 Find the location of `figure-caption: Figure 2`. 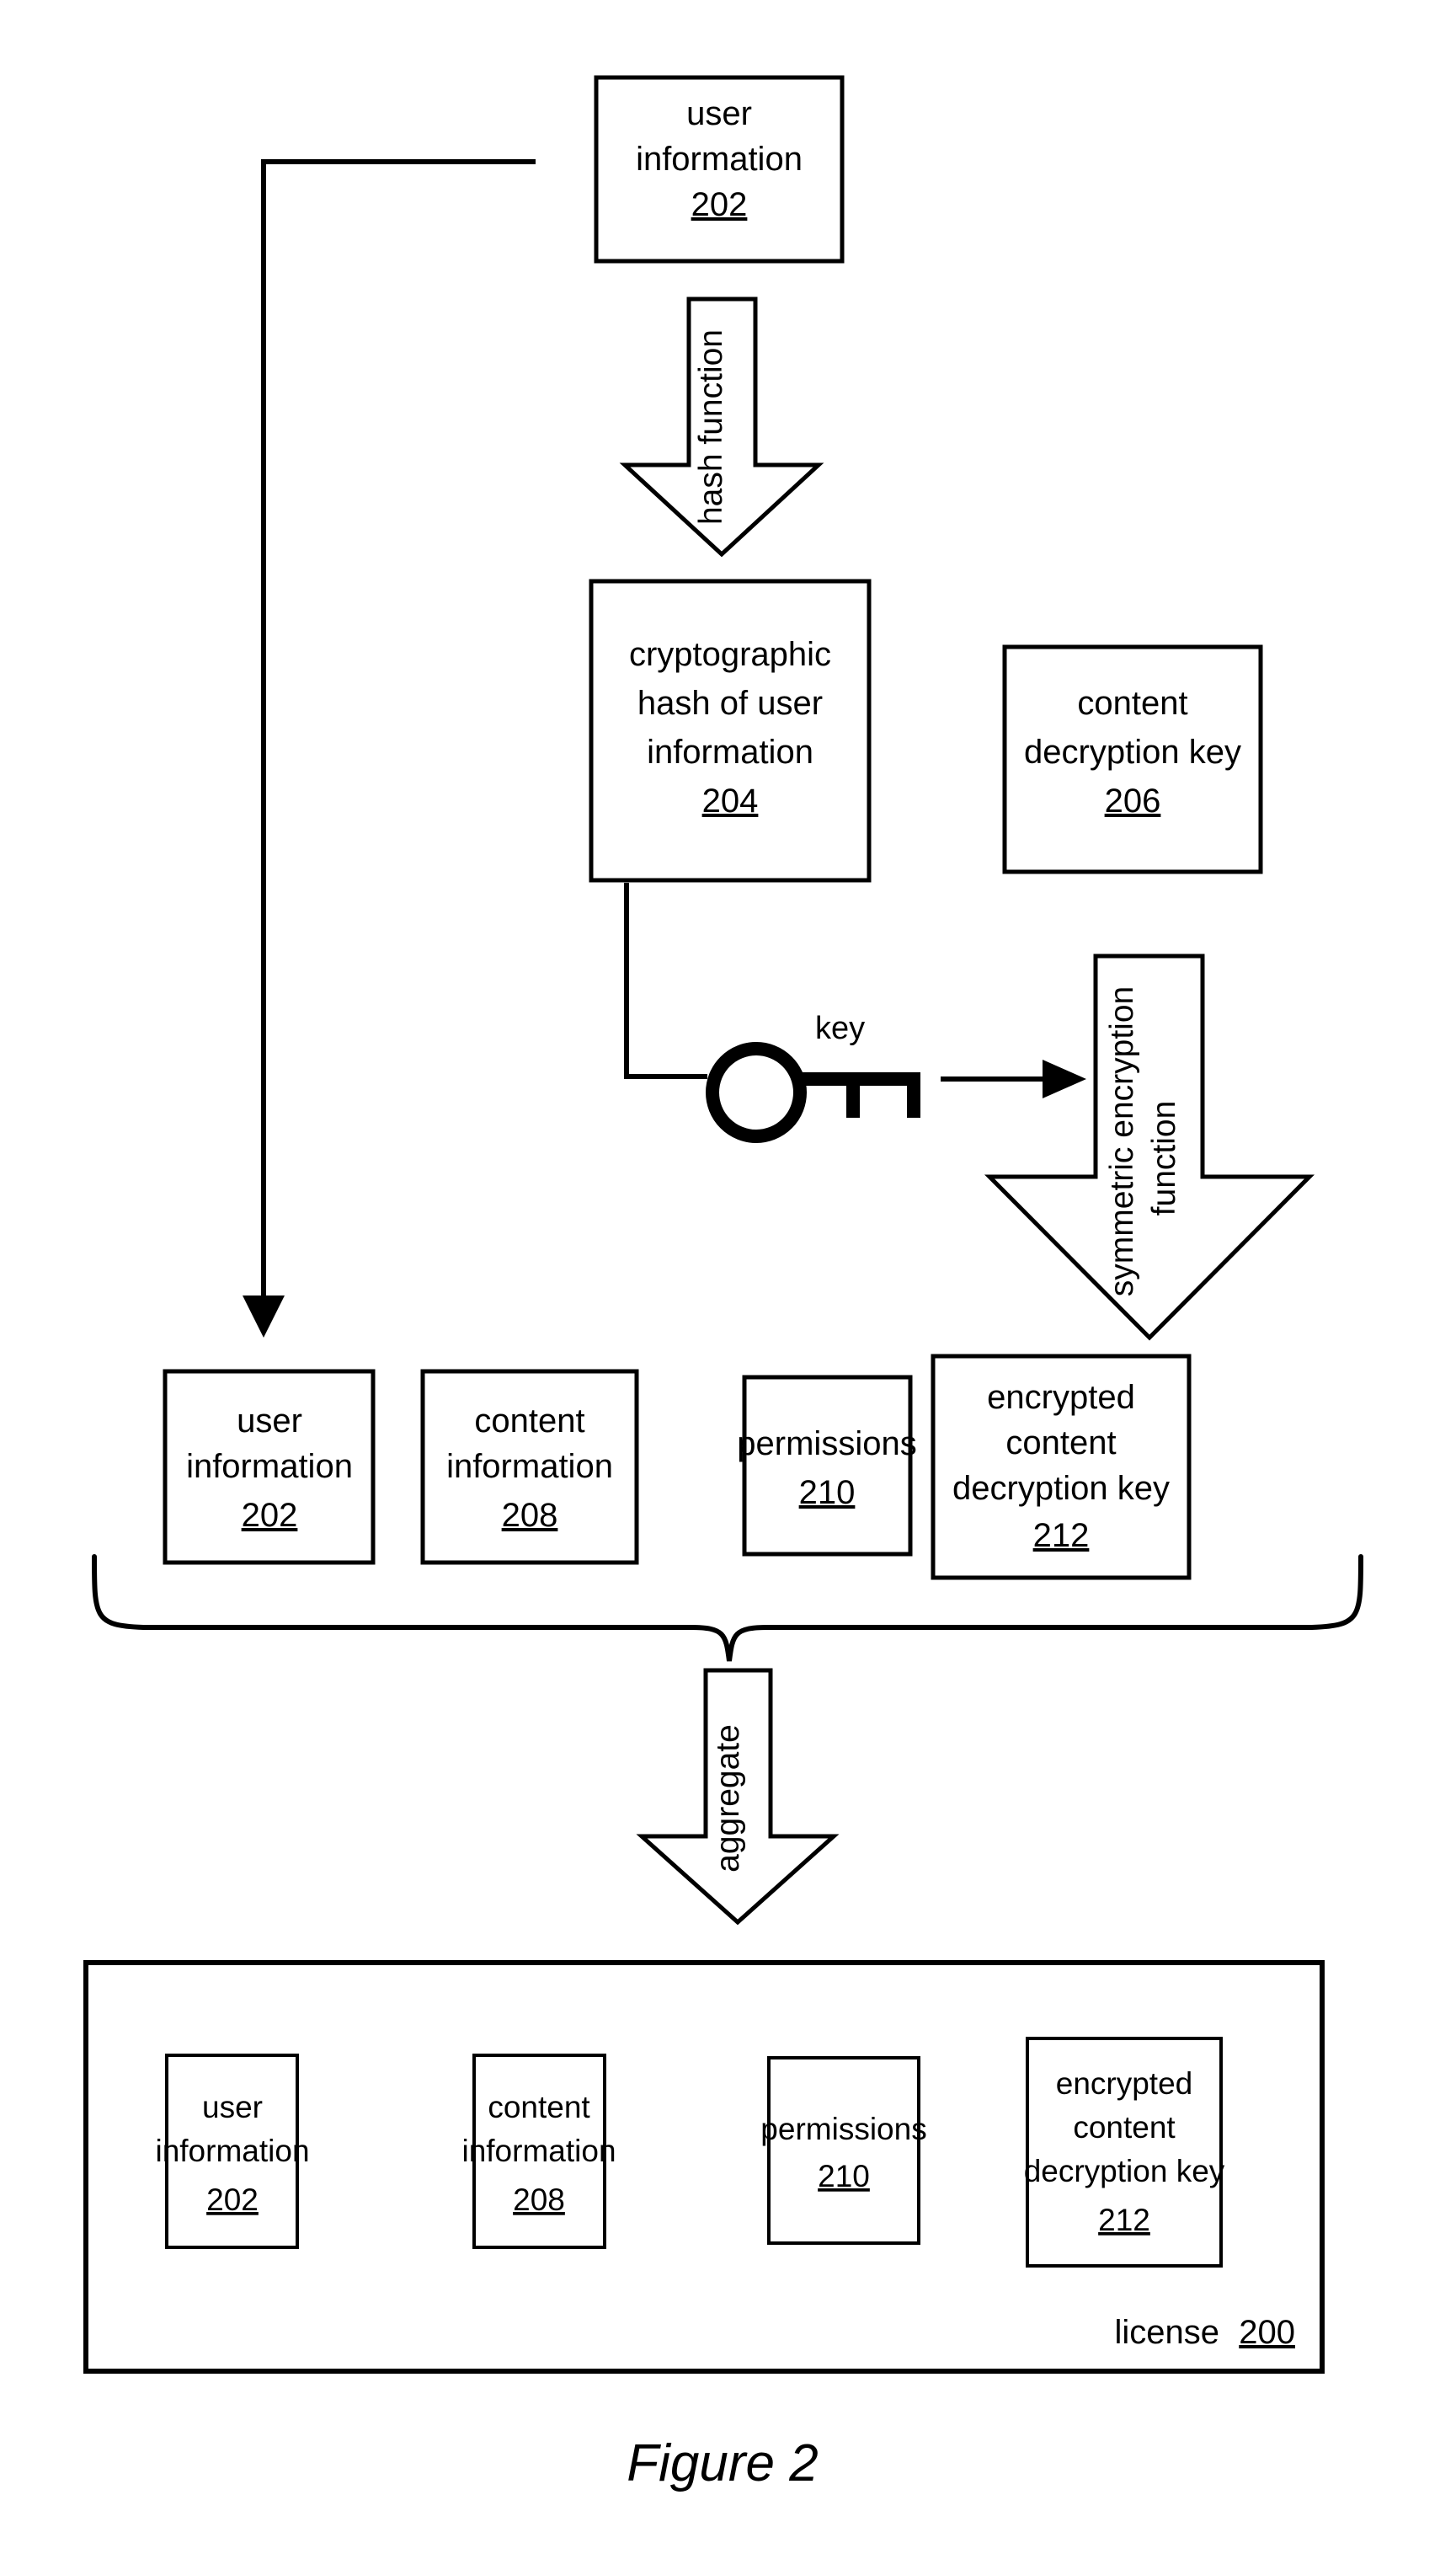

figure-caption: Figure 2 is located at coordinates (722, 2463).